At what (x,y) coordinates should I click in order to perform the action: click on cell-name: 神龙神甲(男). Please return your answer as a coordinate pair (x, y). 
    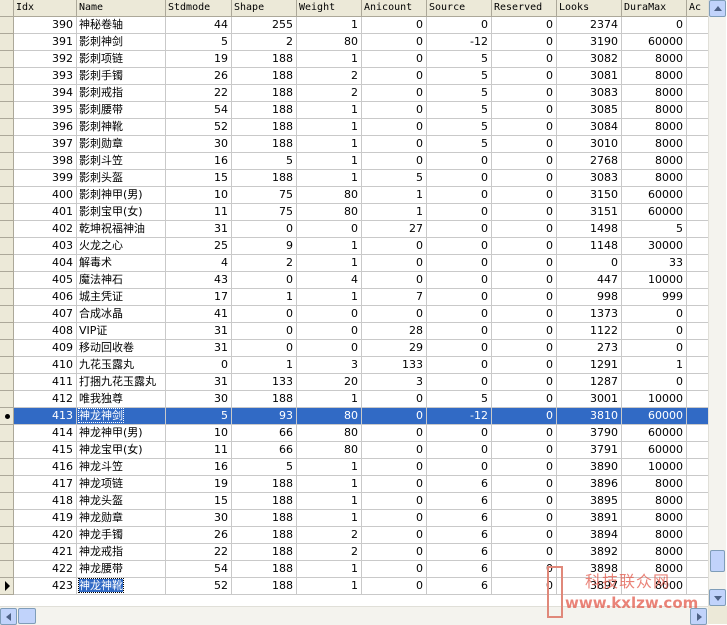
    Looking at the image, I should click on (121, 433).